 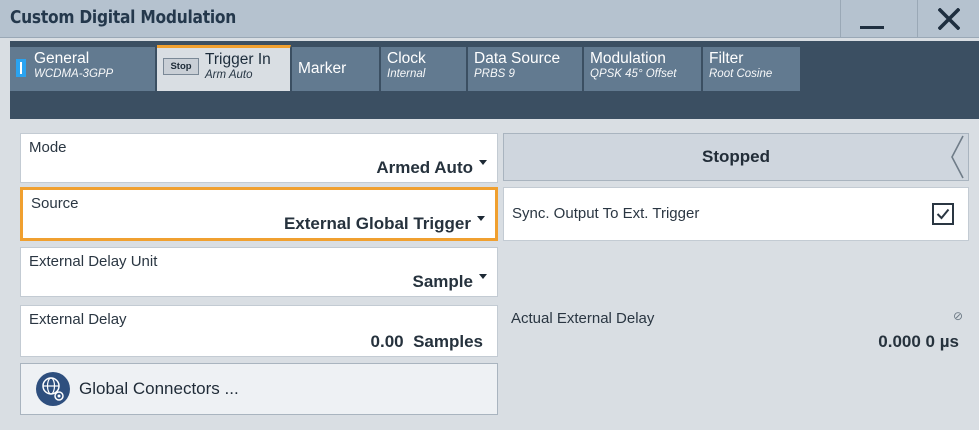 I want to click on actual-external-delay-label: Actual External Delay, so click(x=583, y=318).